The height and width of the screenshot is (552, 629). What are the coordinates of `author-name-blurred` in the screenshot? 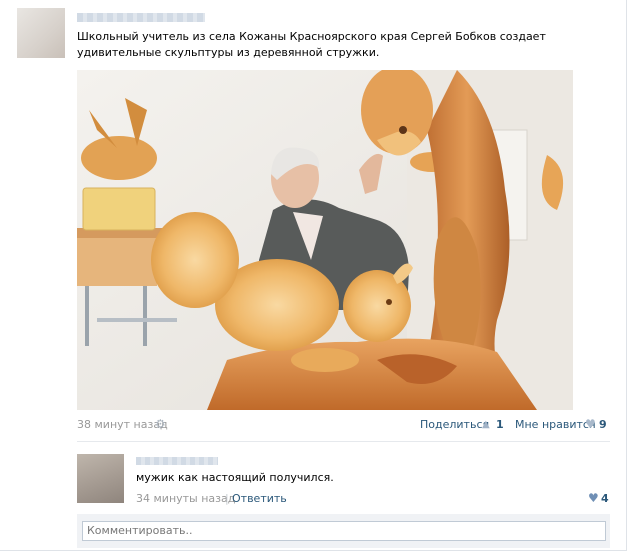 It's located at (141, 17).